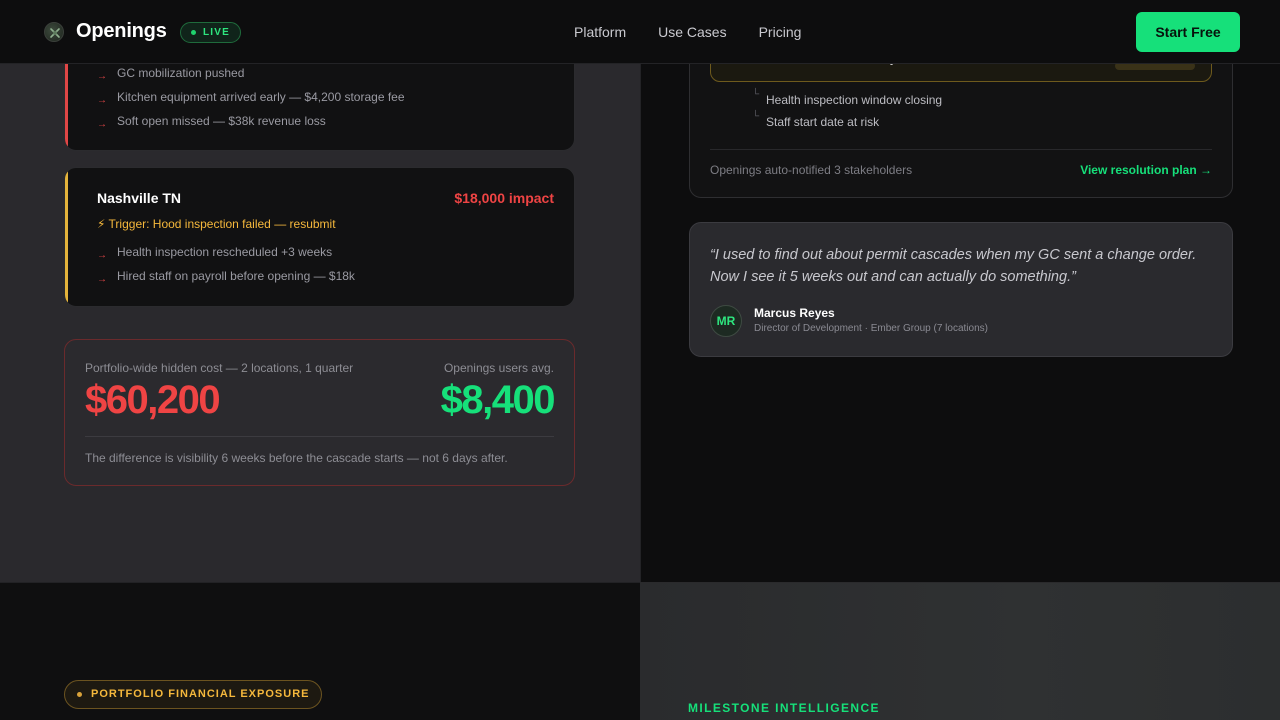  I want to click on location-title: Nashville TN, so click(139, 198).